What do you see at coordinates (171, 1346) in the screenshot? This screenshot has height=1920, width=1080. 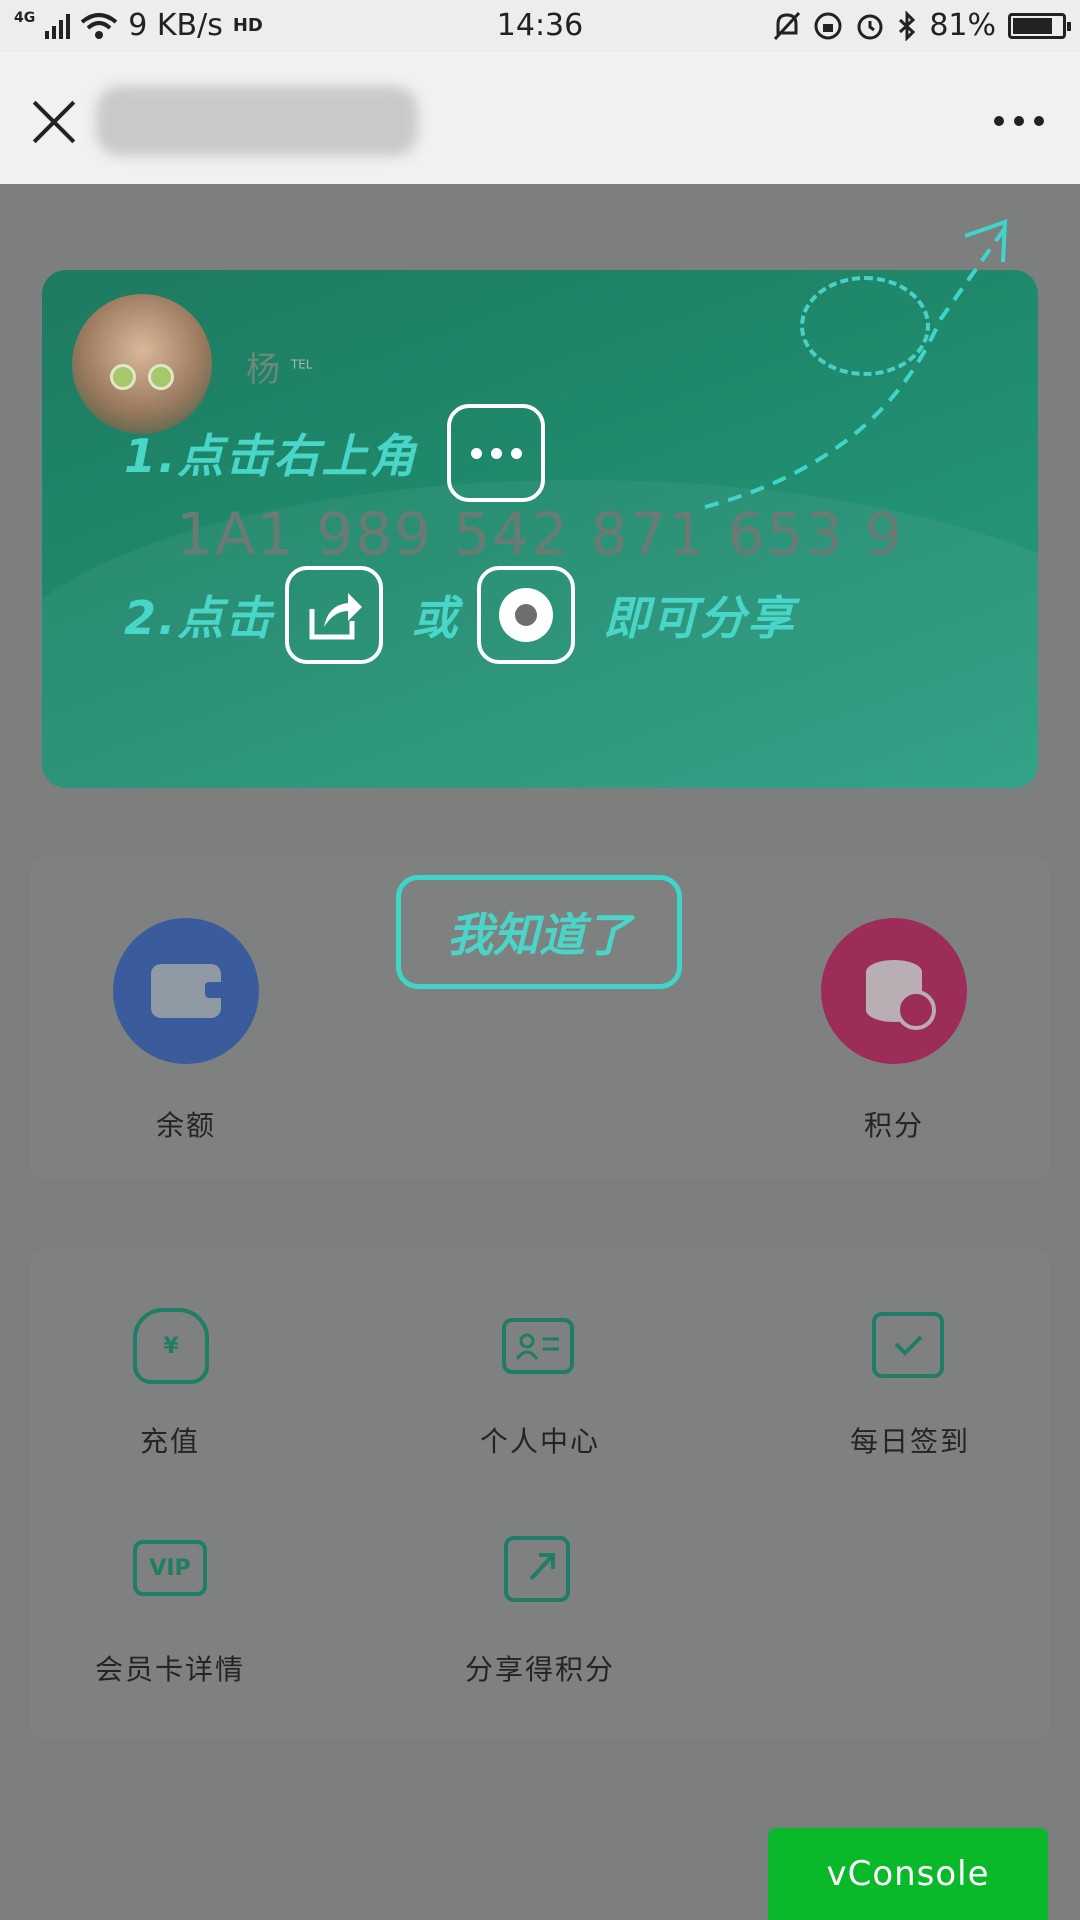 I see `money-bag-icon: ¥` at bounding box center [171, 1346].